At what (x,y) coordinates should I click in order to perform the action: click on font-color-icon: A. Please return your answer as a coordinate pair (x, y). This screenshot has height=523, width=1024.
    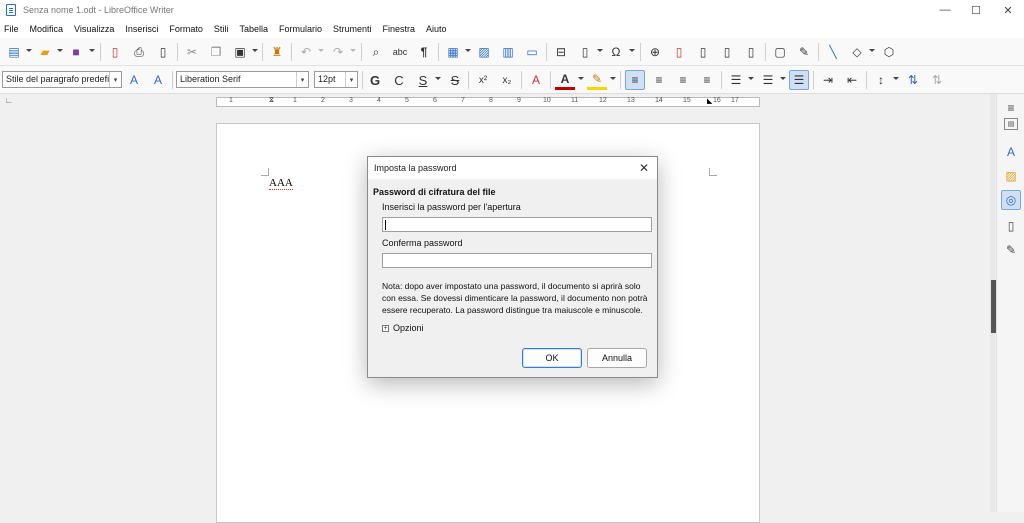
    Looking at the image, I should click on (565, 80).